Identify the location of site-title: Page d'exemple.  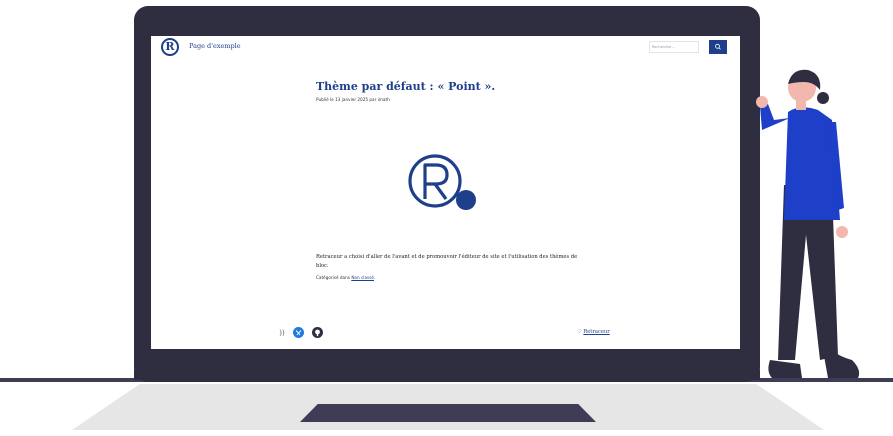
(215, 46).